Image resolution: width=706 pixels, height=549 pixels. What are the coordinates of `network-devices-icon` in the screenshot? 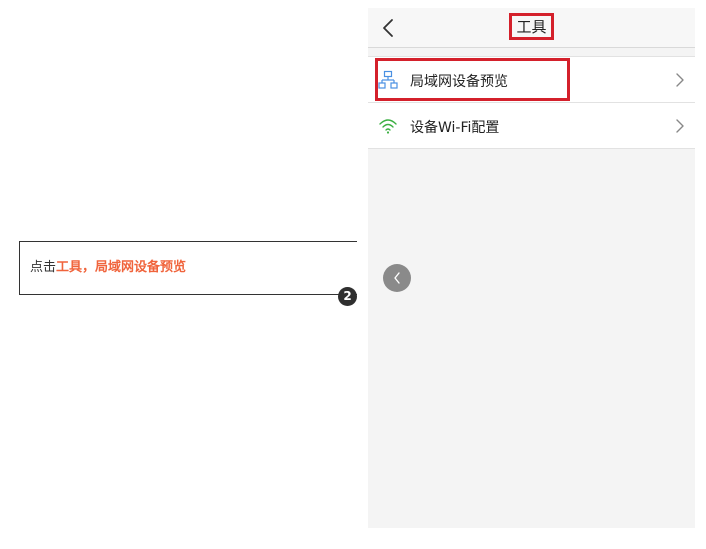 It's located at (388, 79).